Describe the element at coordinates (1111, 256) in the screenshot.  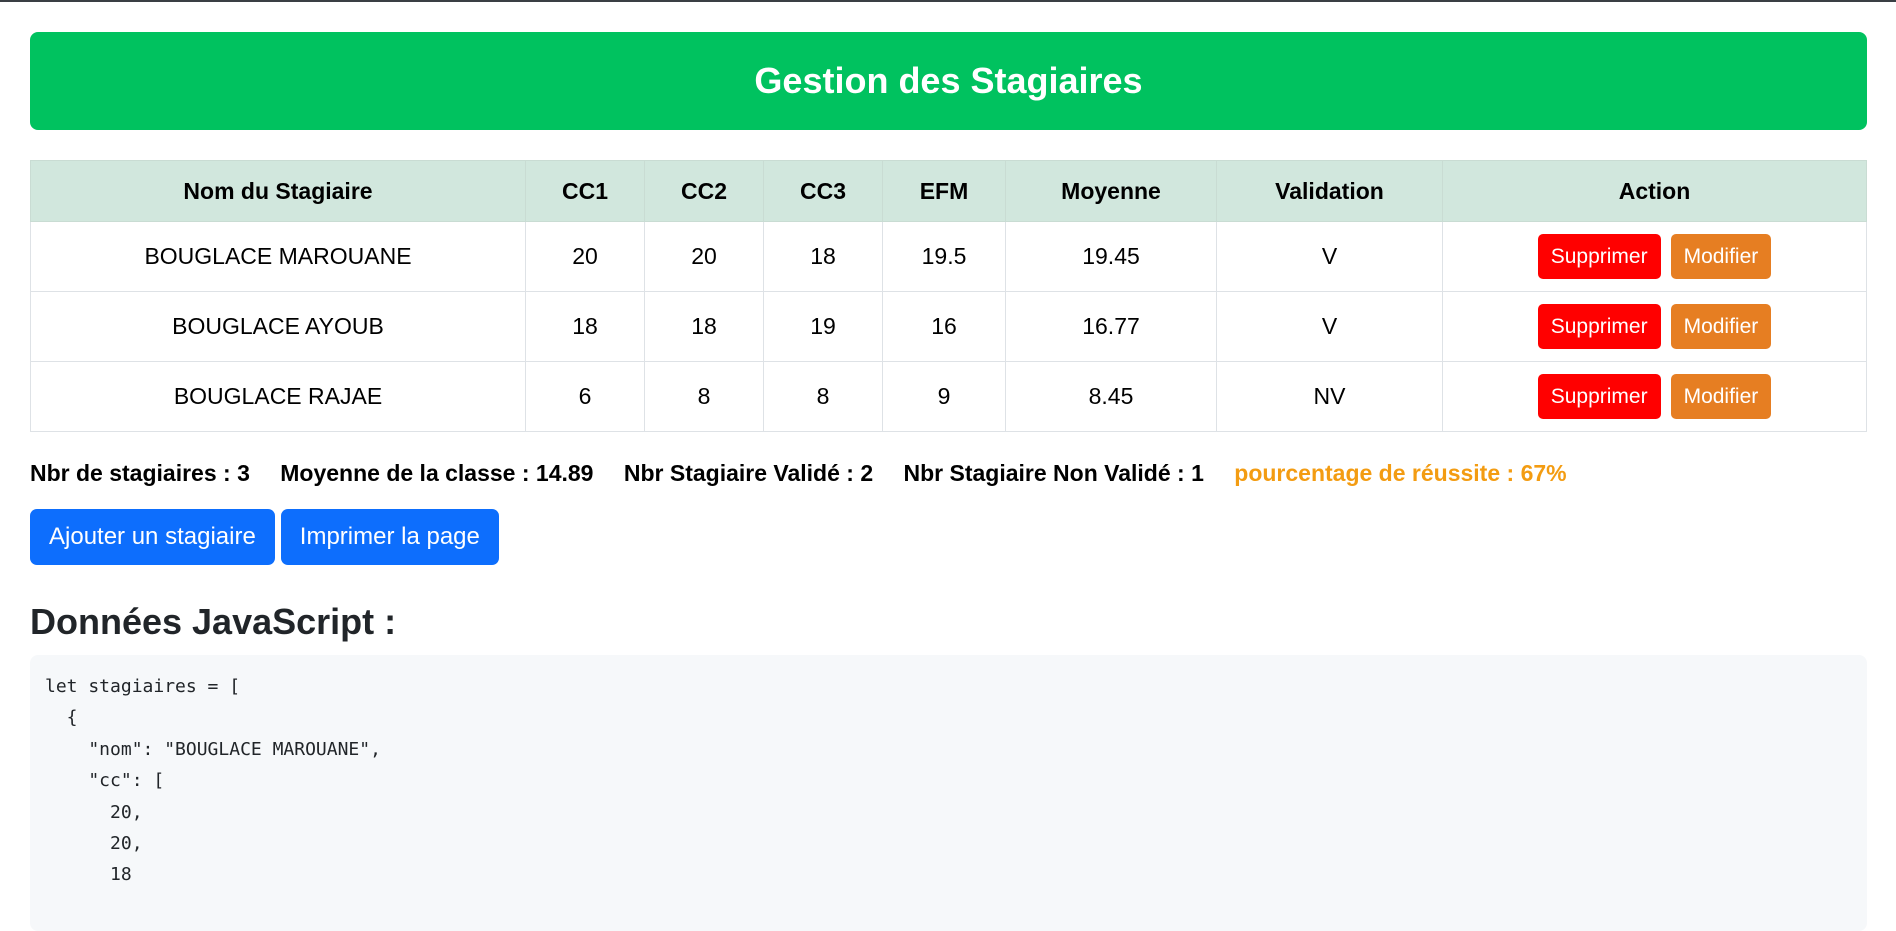
I see `cell-moyenne: 19.45` at that location.